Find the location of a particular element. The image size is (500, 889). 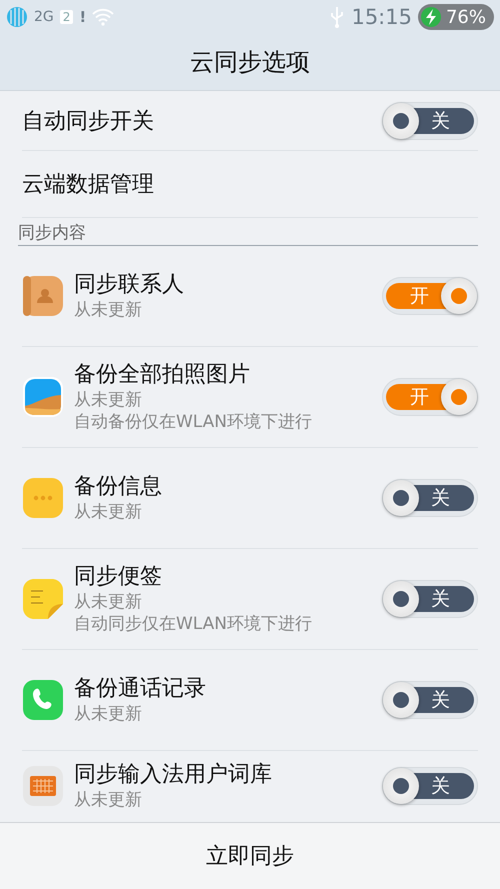

phone-icon is located at coordinates (43, 700).